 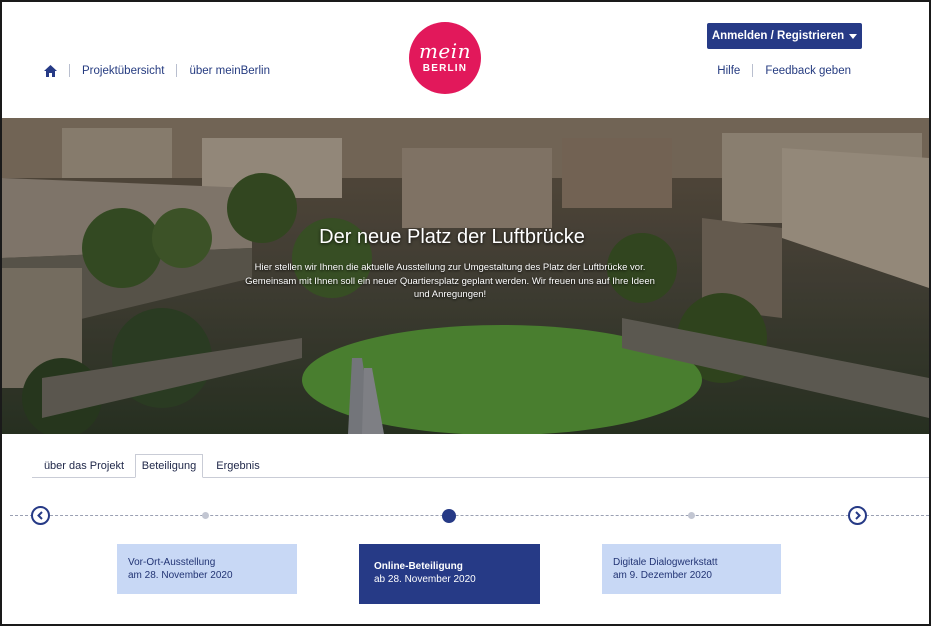 What do you see at coordinates (425, 579) in the screenshot?
I see `phase-date: ab 28. November 2020` at bounding box center [425, 579].